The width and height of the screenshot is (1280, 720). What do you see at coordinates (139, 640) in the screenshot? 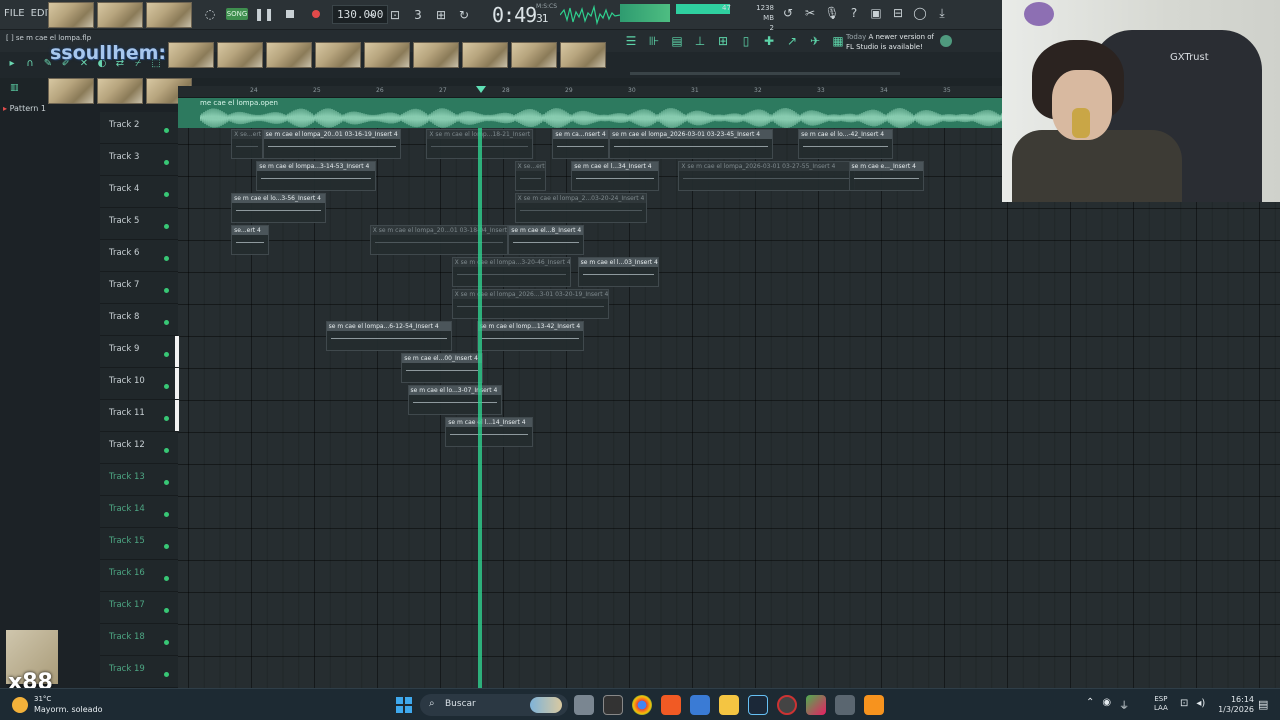
I see `track-header: Track 18` at bounding box center [139, 640].